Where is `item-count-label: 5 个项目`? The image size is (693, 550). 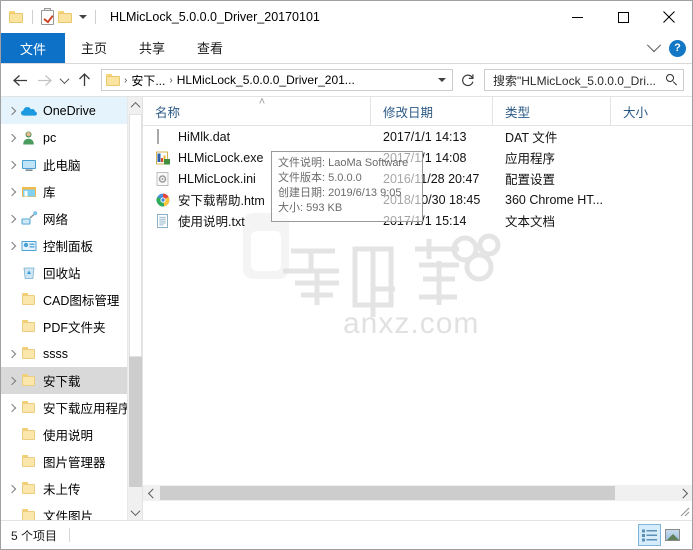 item-count-label: 5 个项目 is located at coordinates (34, 535).